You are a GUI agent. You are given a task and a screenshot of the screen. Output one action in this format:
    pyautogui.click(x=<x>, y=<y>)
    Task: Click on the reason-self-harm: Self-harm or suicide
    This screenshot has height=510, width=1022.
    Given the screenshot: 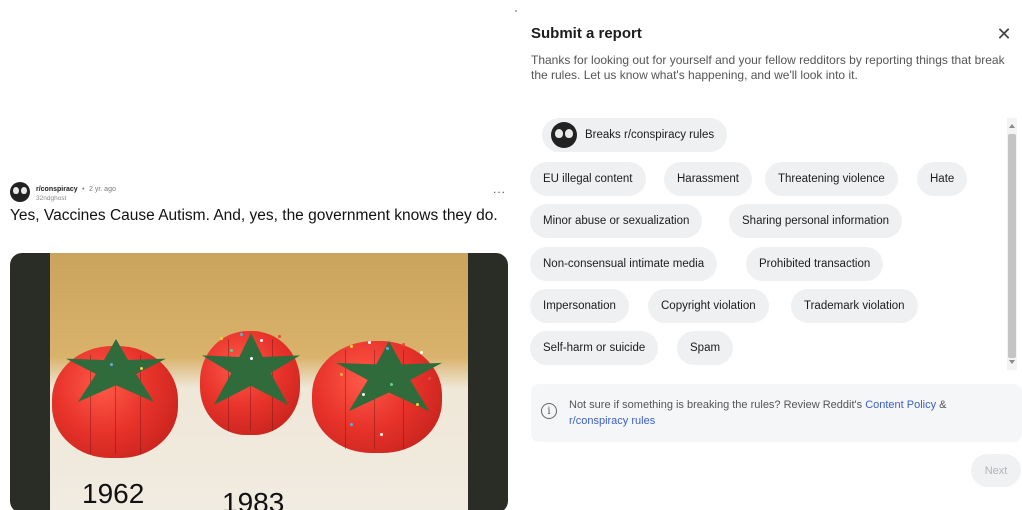 What is the action you would take?
    pyautogui.click(x=594, y=348)
    